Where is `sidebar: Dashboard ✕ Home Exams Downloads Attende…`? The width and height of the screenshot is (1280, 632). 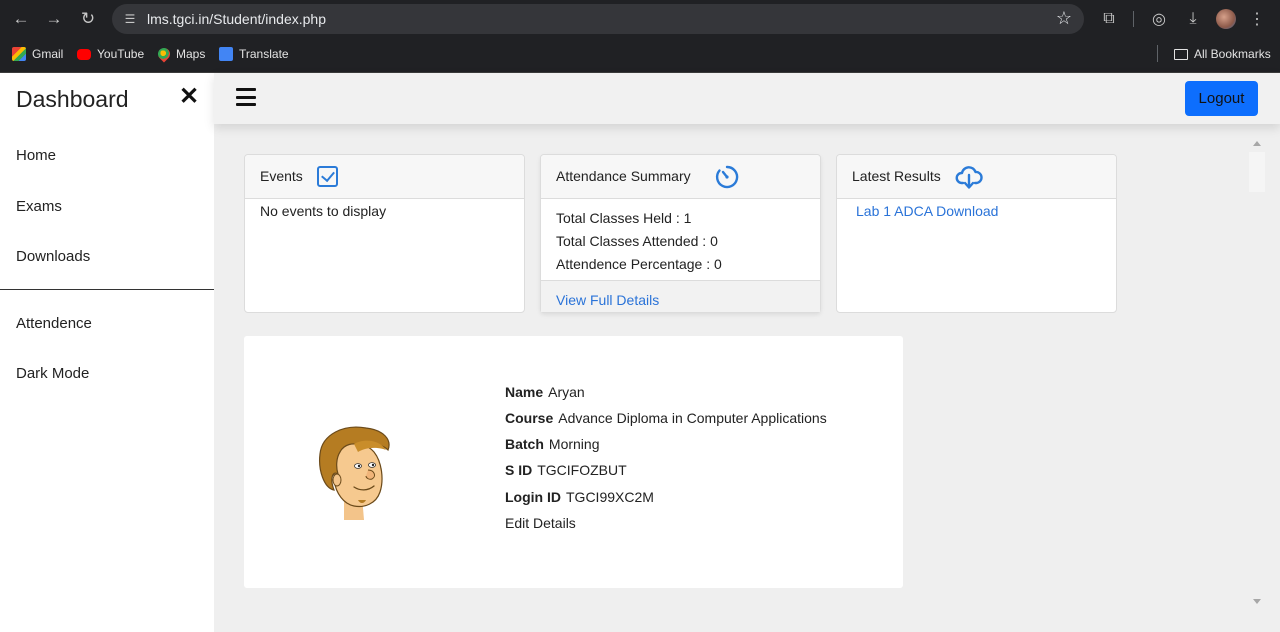
sidebar: Dashboard ✕ Home Exams Downloads Attende… is located at coordinates (107, 352).